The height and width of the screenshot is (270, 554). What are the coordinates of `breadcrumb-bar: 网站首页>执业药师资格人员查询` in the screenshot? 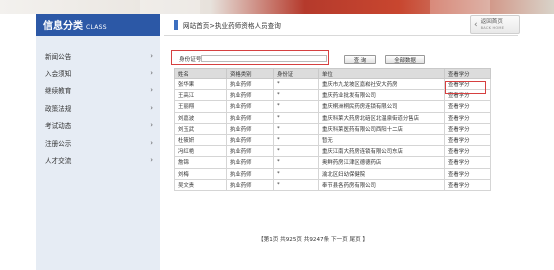 It's located at (341, 25).